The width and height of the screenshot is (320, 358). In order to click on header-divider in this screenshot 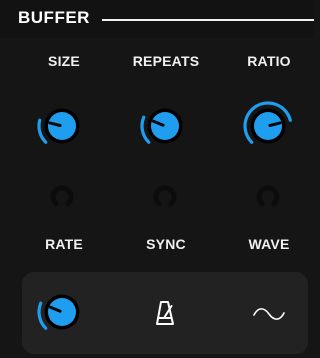, I will do `click(208, 20)`.